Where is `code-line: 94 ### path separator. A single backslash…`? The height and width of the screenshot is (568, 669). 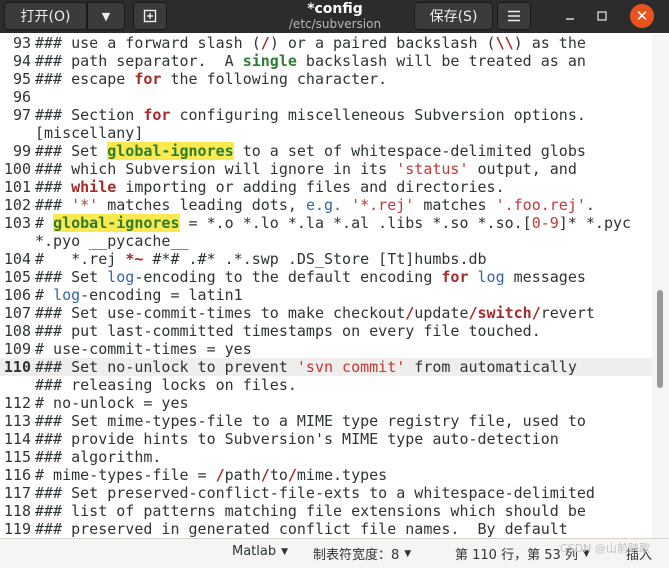
code-line: 94 ### path separator. A single backslash… is located at coordinates (326, 61).